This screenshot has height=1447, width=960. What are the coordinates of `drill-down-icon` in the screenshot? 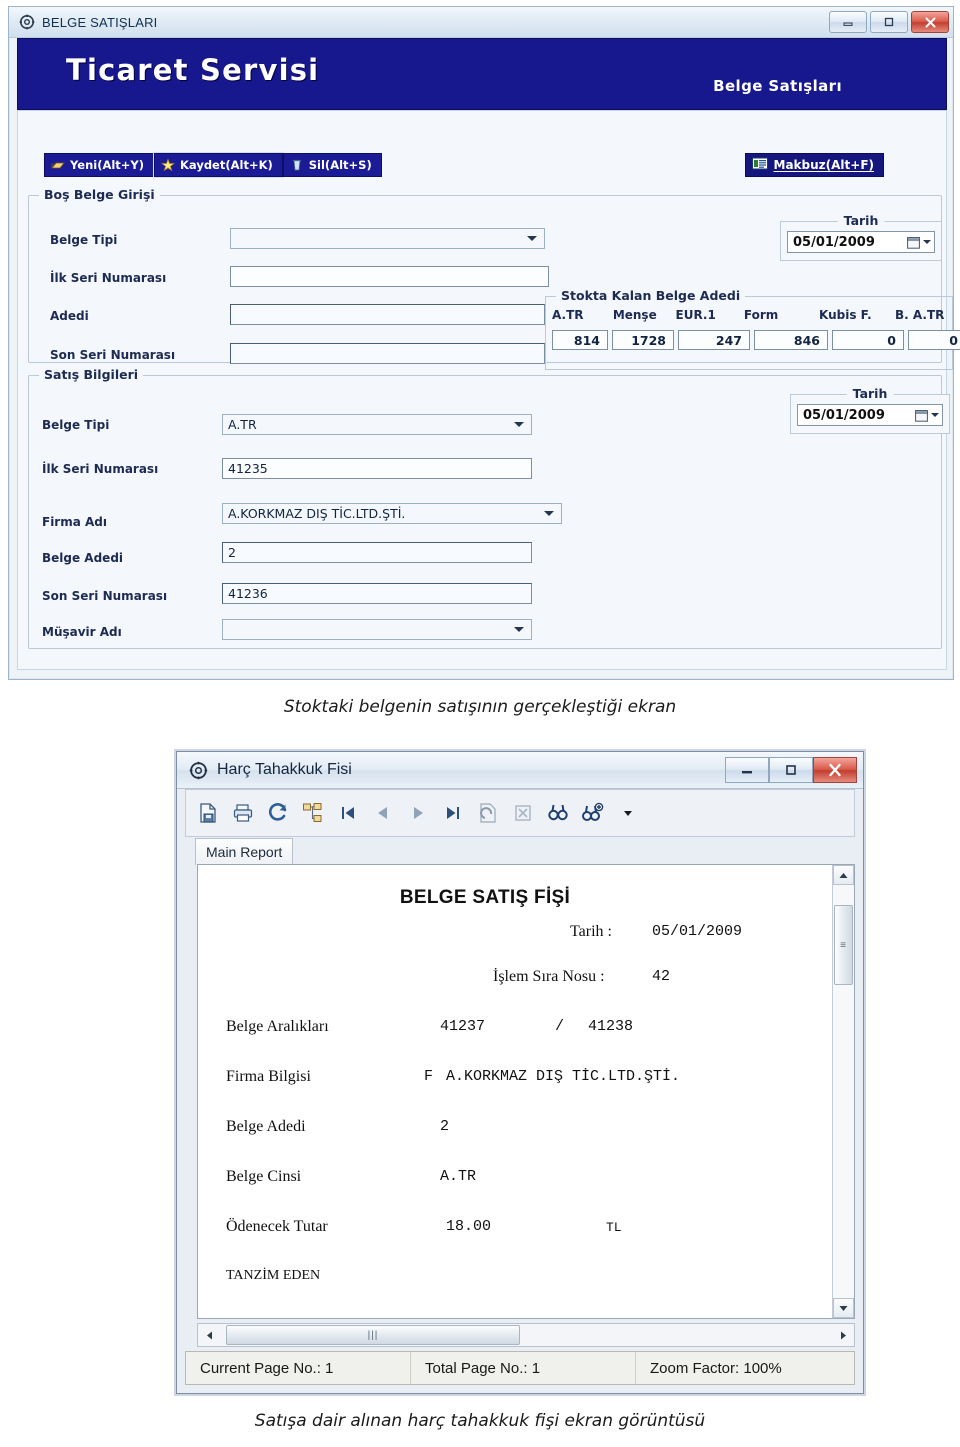 It's located at (488, 813).